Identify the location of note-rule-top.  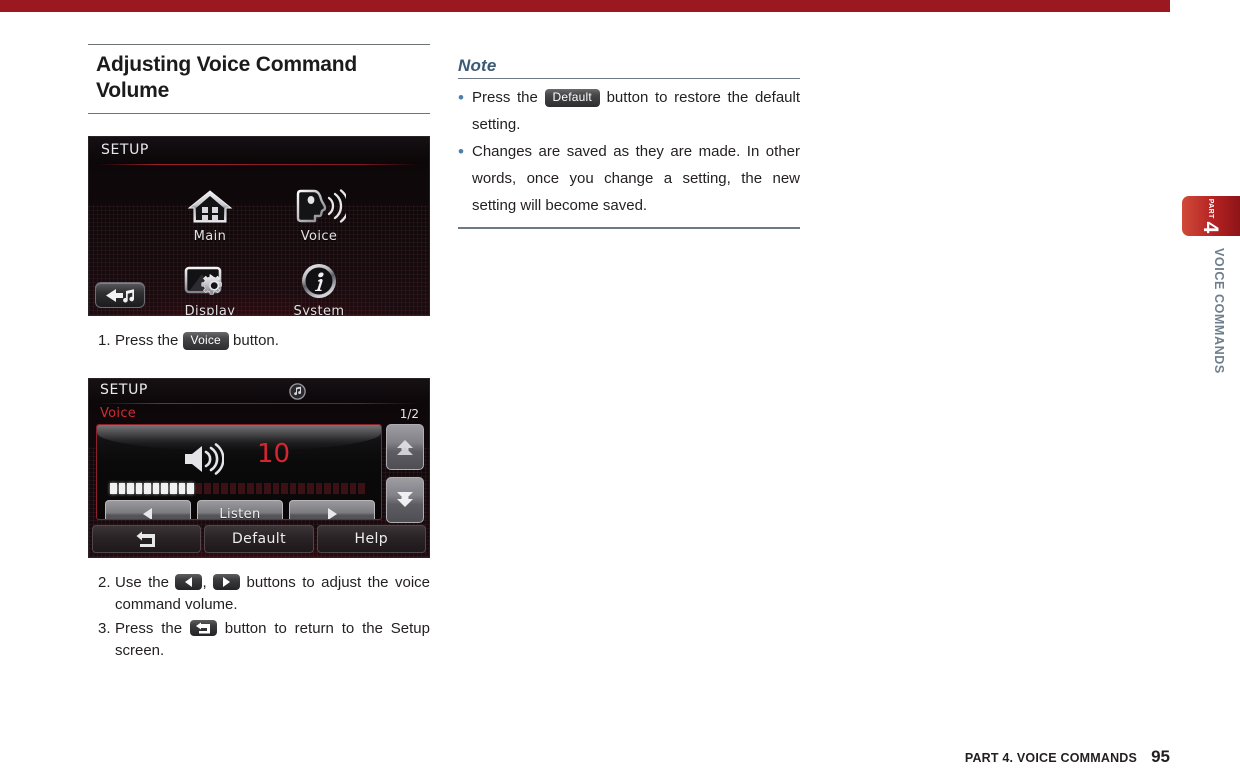
(629, 78).